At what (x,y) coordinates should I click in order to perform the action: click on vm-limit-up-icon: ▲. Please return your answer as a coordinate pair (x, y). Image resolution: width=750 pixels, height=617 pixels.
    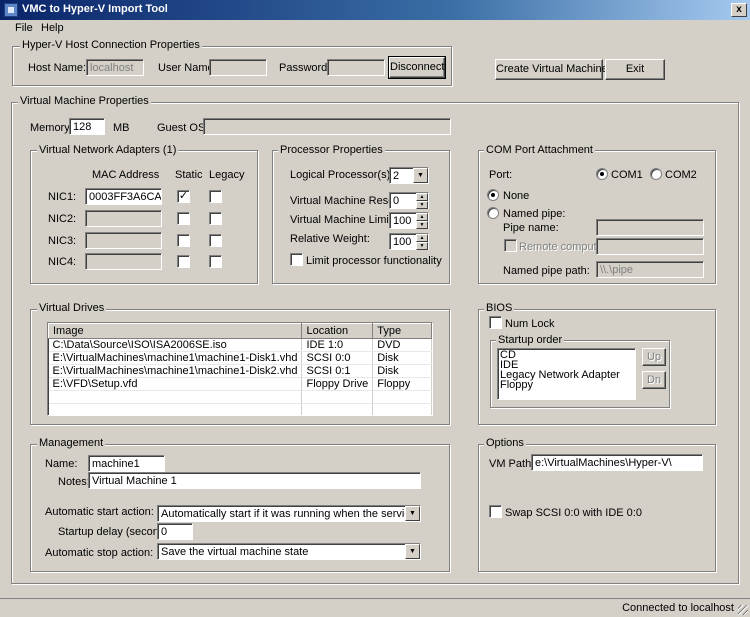
    Looking at the image, I should click on (422, 217).